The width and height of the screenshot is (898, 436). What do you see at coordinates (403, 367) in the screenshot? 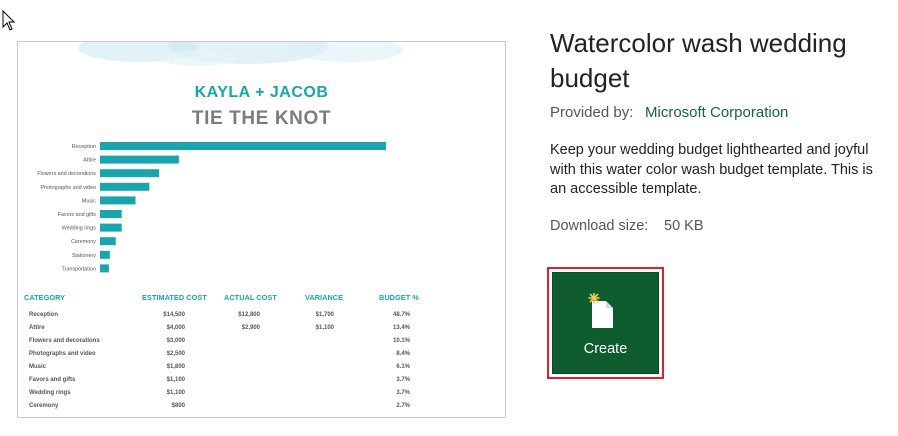
I see `cell-budget: 6.1%` at bounding box center [403, 367].